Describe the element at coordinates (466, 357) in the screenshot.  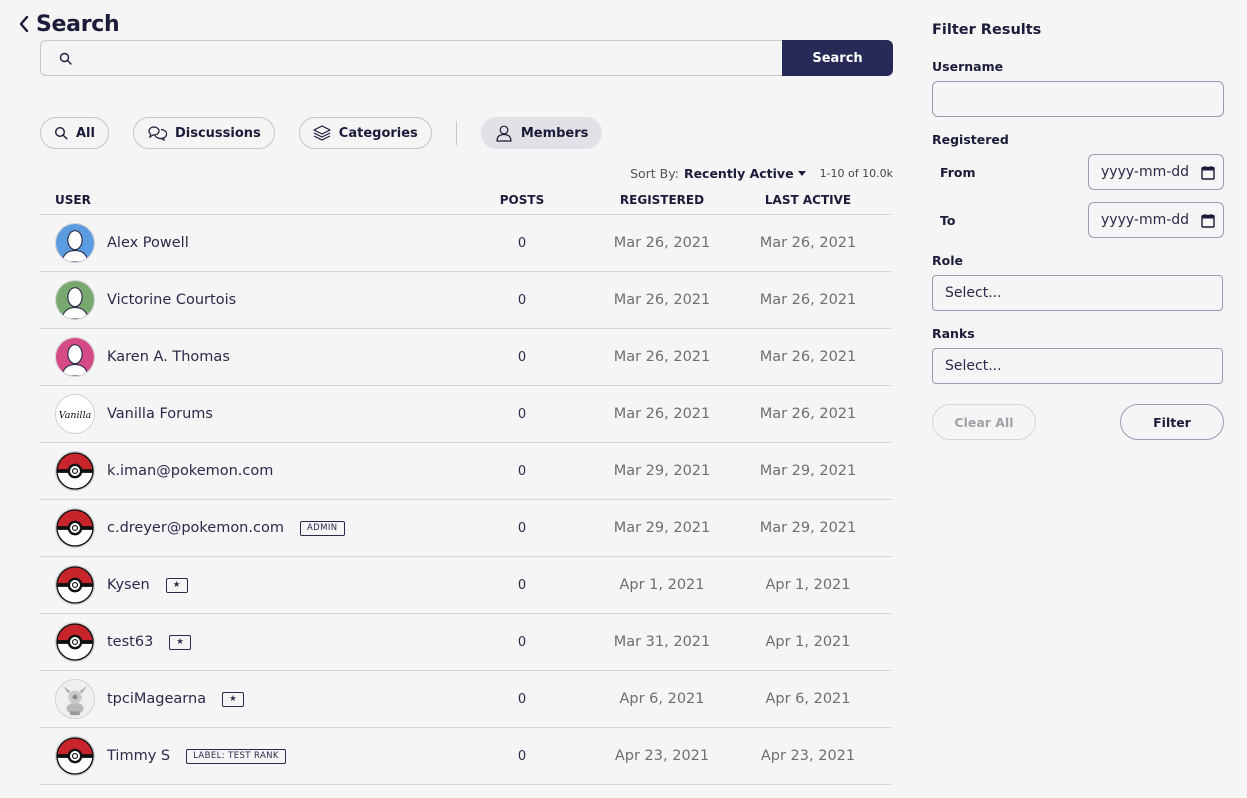
I see `table-row: Karen A. Thomas 0 Mar 26, 2021 Mar 26, 2021` at that location.